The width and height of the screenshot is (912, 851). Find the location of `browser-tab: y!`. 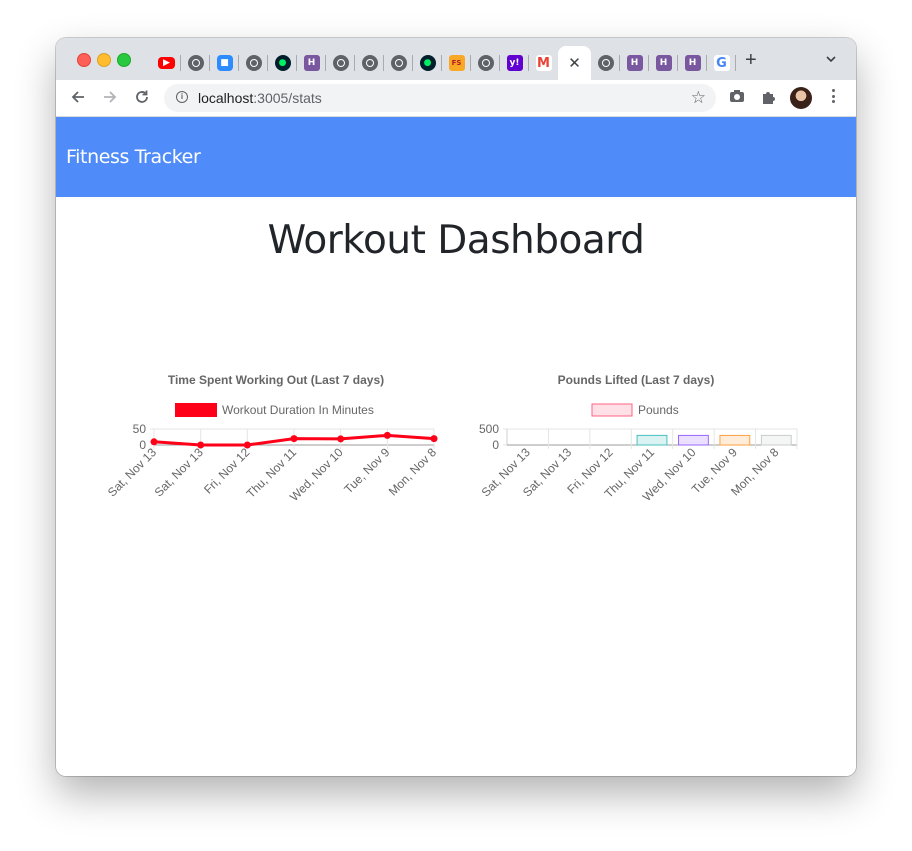

browser-tab: y! is located at coordinates (514, 63).